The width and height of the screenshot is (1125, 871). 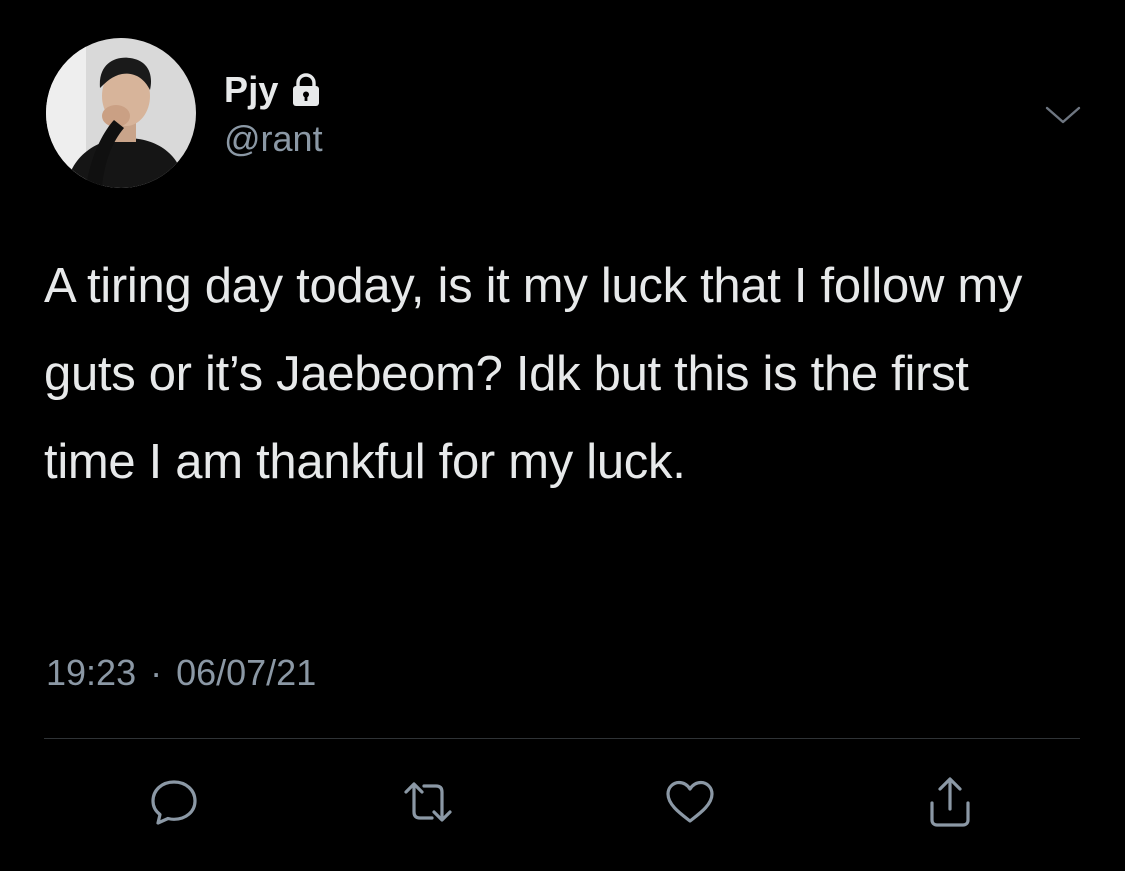 What do you see at coordinates (251, 90) in the screenshot?
I see `author-display-name: Pjy` at bounding box center [251, 90].